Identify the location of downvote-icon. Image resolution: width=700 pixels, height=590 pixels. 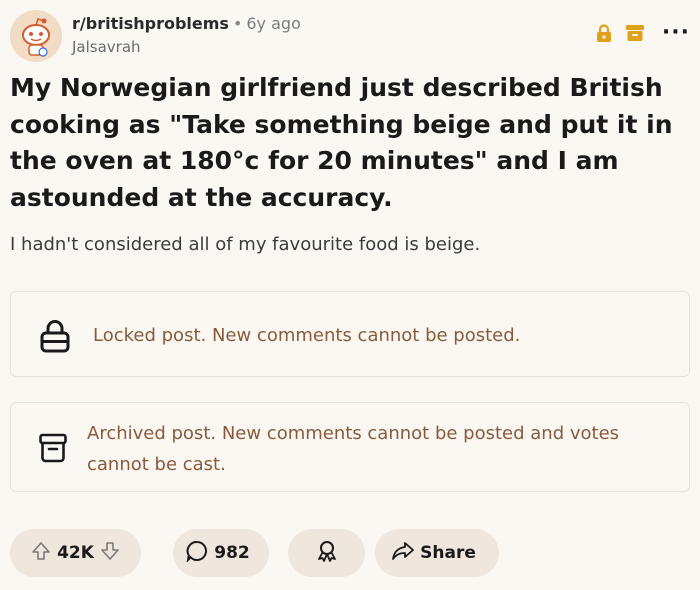
(110, 553).